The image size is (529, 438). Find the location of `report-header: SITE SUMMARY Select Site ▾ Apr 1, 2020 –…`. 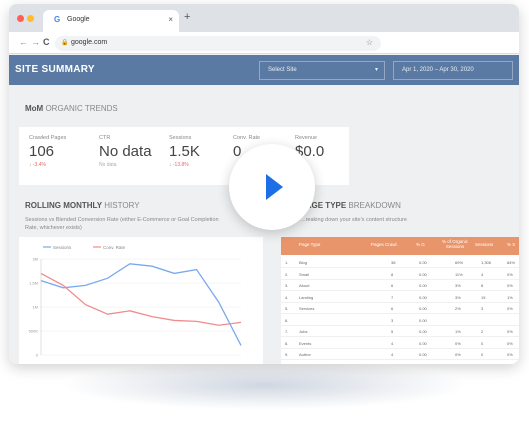

report-header: SITE SUMMARY Select Site ▾ Apr 1, 2020 –… is located at coordinates (264, 70).